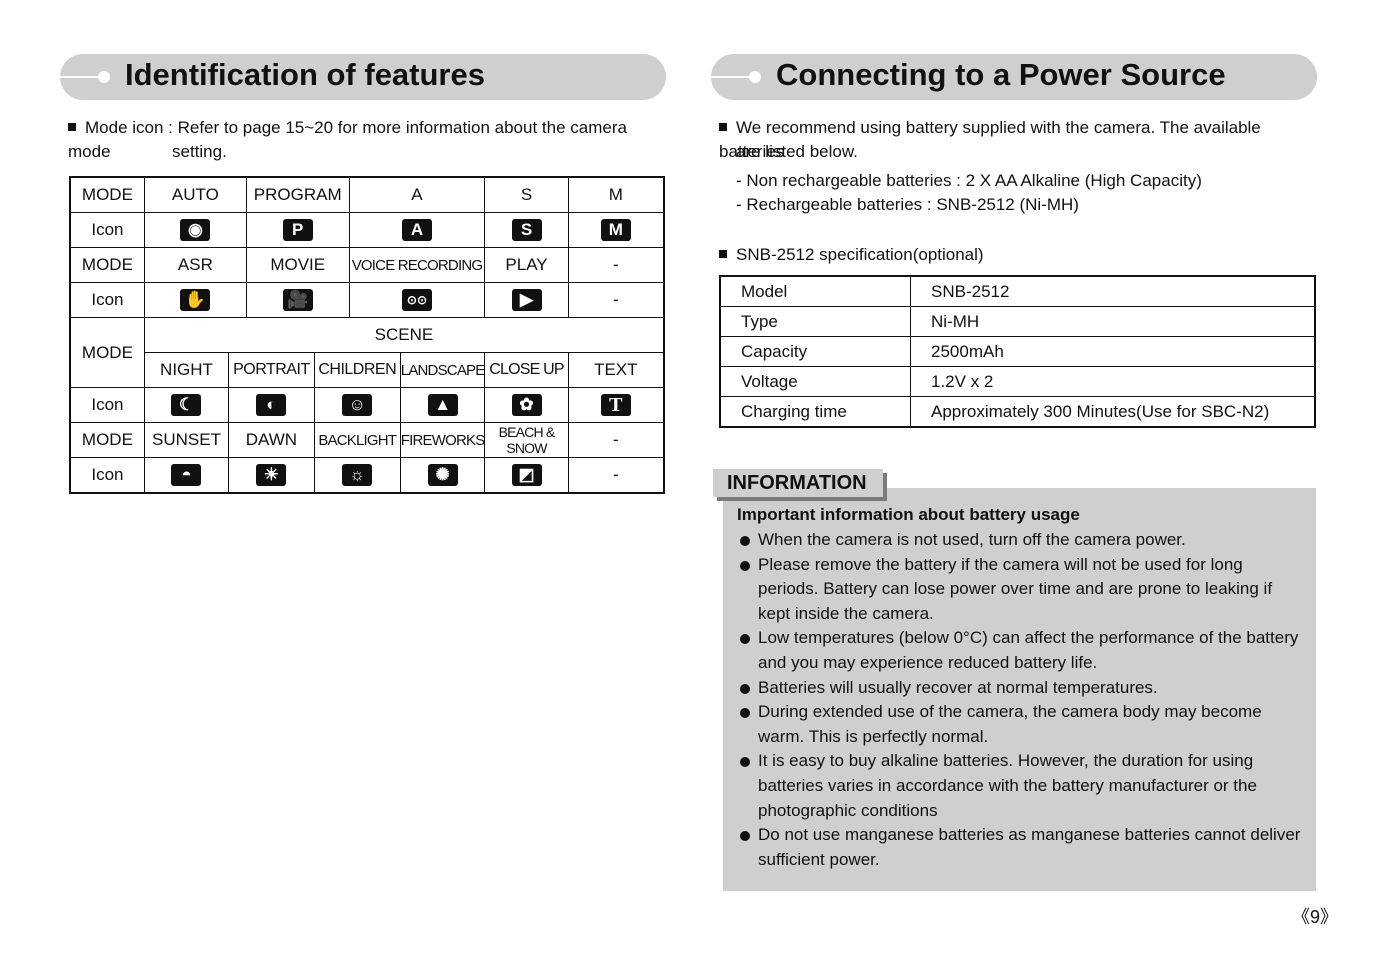  What do you see at coordinates (815, 351) in the screenshot?
I see `spec-key: Capacity` at bounding box center [815, 351].